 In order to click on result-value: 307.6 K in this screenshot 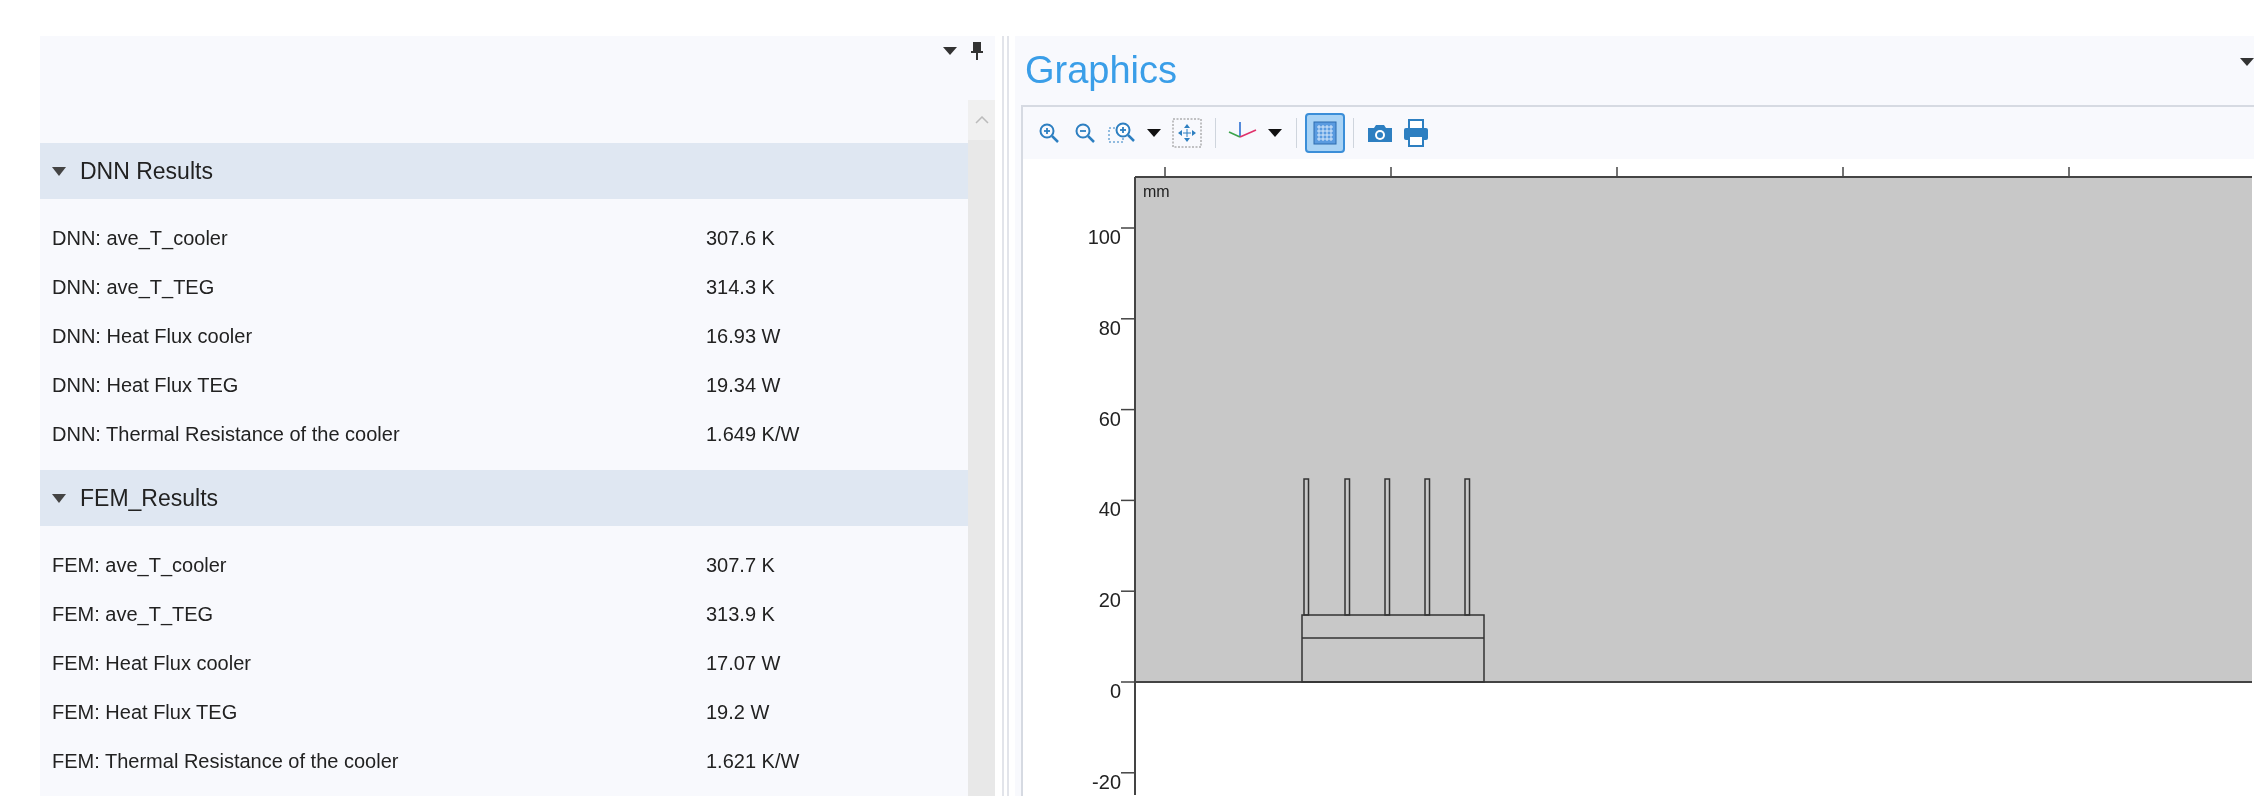, I will do `click(740, 238)`.